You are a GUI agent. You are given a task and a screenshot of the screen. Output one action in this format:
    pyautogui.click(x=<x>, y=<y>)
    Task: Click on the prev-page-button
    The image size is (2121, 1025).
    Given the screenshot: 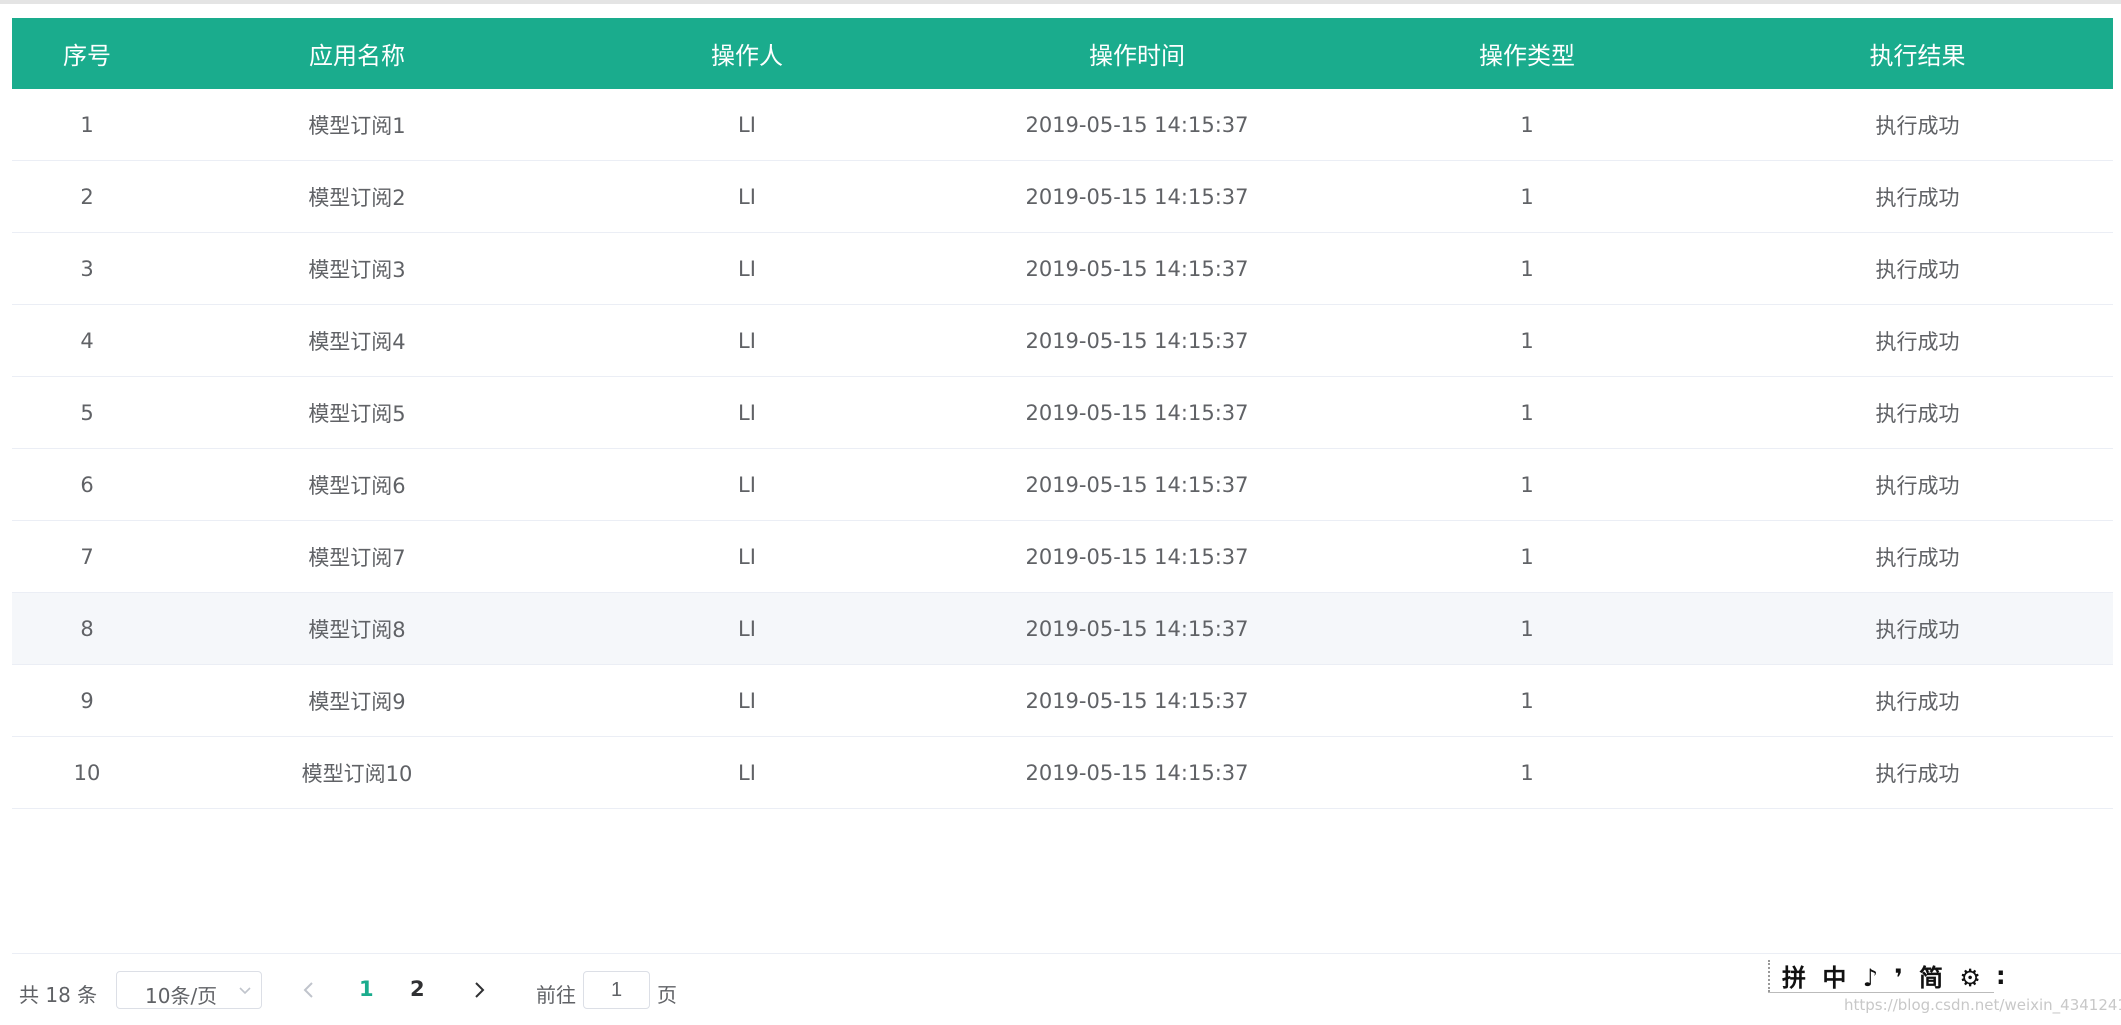 What is the action you would take?
    pyautogui.click(x=309, y=990)
    